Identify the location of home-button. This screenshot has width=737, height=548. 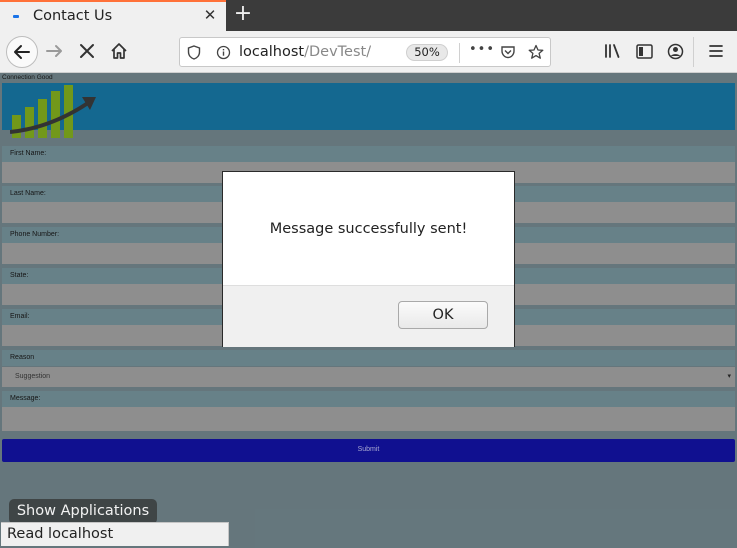
(119, 51).